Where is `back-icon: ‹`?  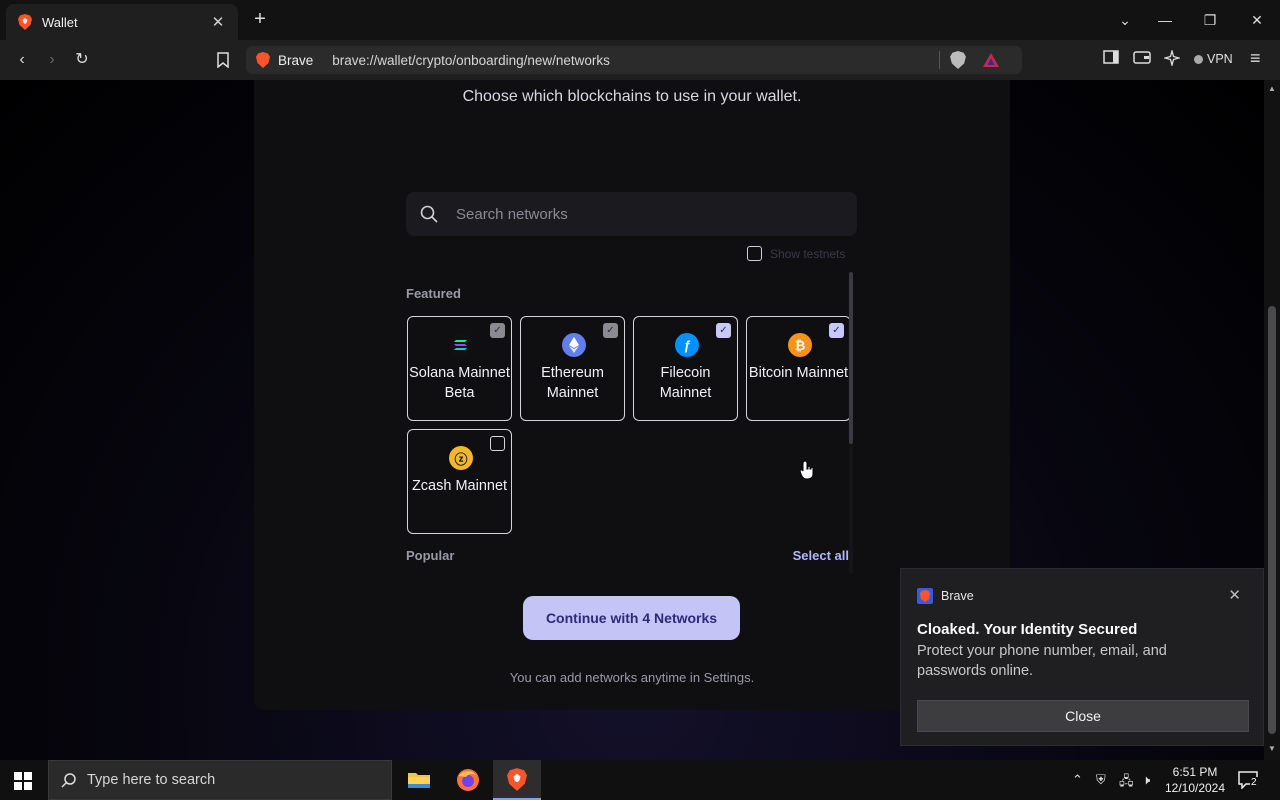 back-icon: ‹ is located at coordinates (22, 60).